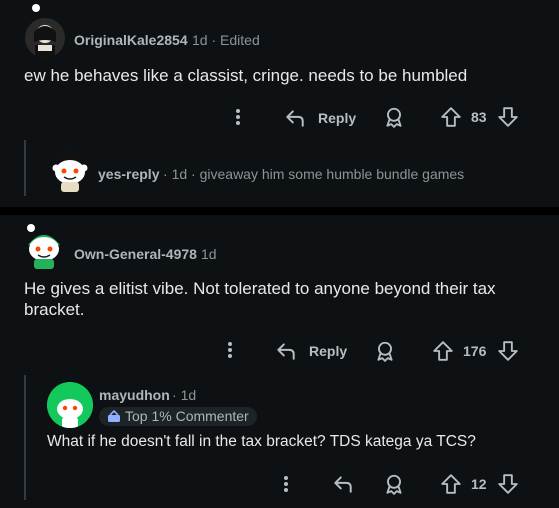  What do you see at coordinates (187, 416) in the screenshot?
I see `badge-label: Top 1% Commenter` at bounding box center [187, 416].